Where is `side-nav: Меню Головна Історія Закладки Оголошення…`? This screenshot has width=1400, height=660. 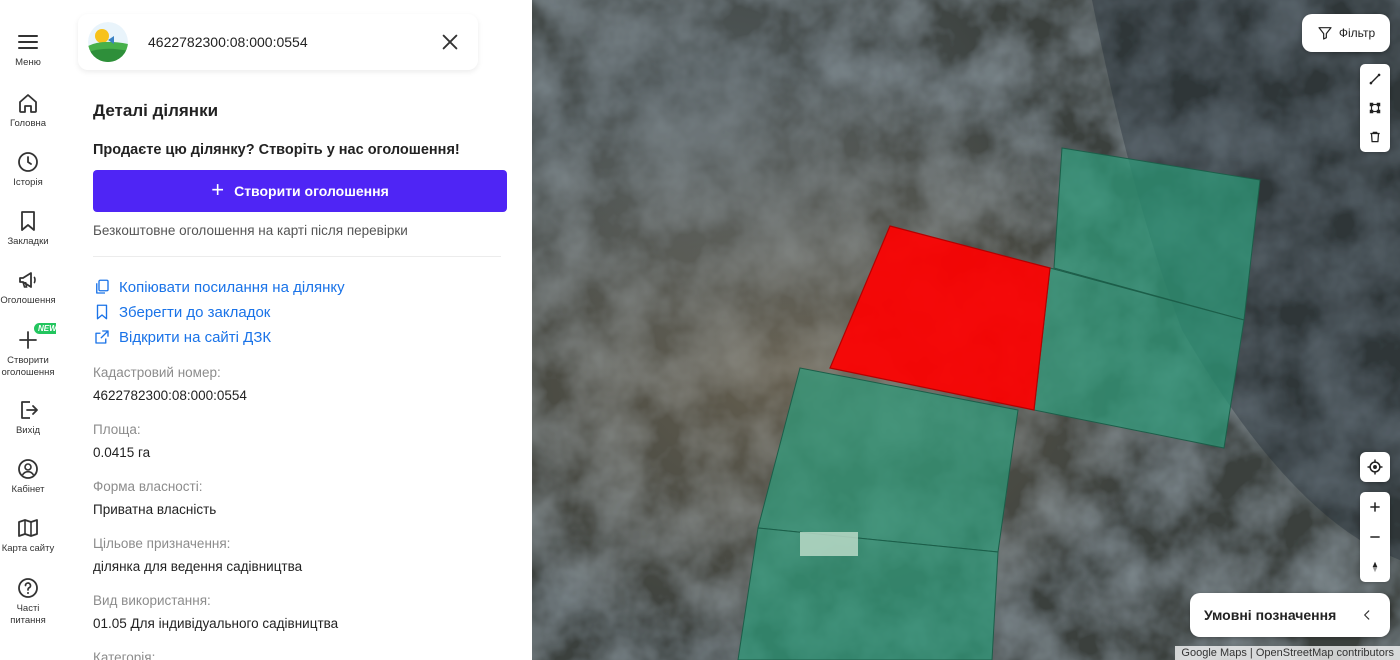 side-nav: Меню Головна Історія Закладки Оголошення… is located at coordinates (30, 330).